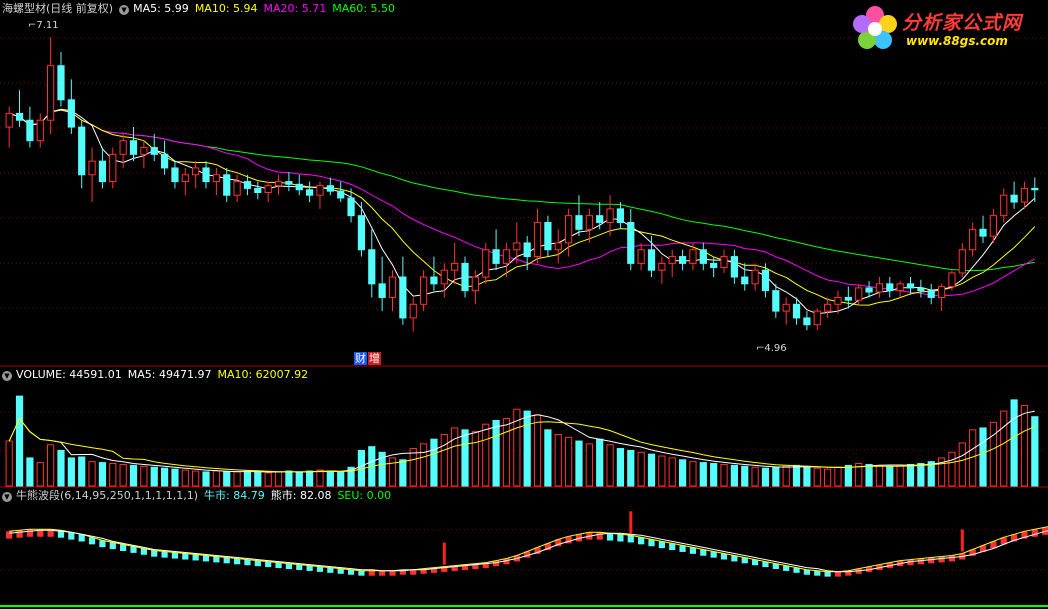 The height and width of the screenshot is (609, 1048). I want to click on badge-finance: 财, so click(360, 358).